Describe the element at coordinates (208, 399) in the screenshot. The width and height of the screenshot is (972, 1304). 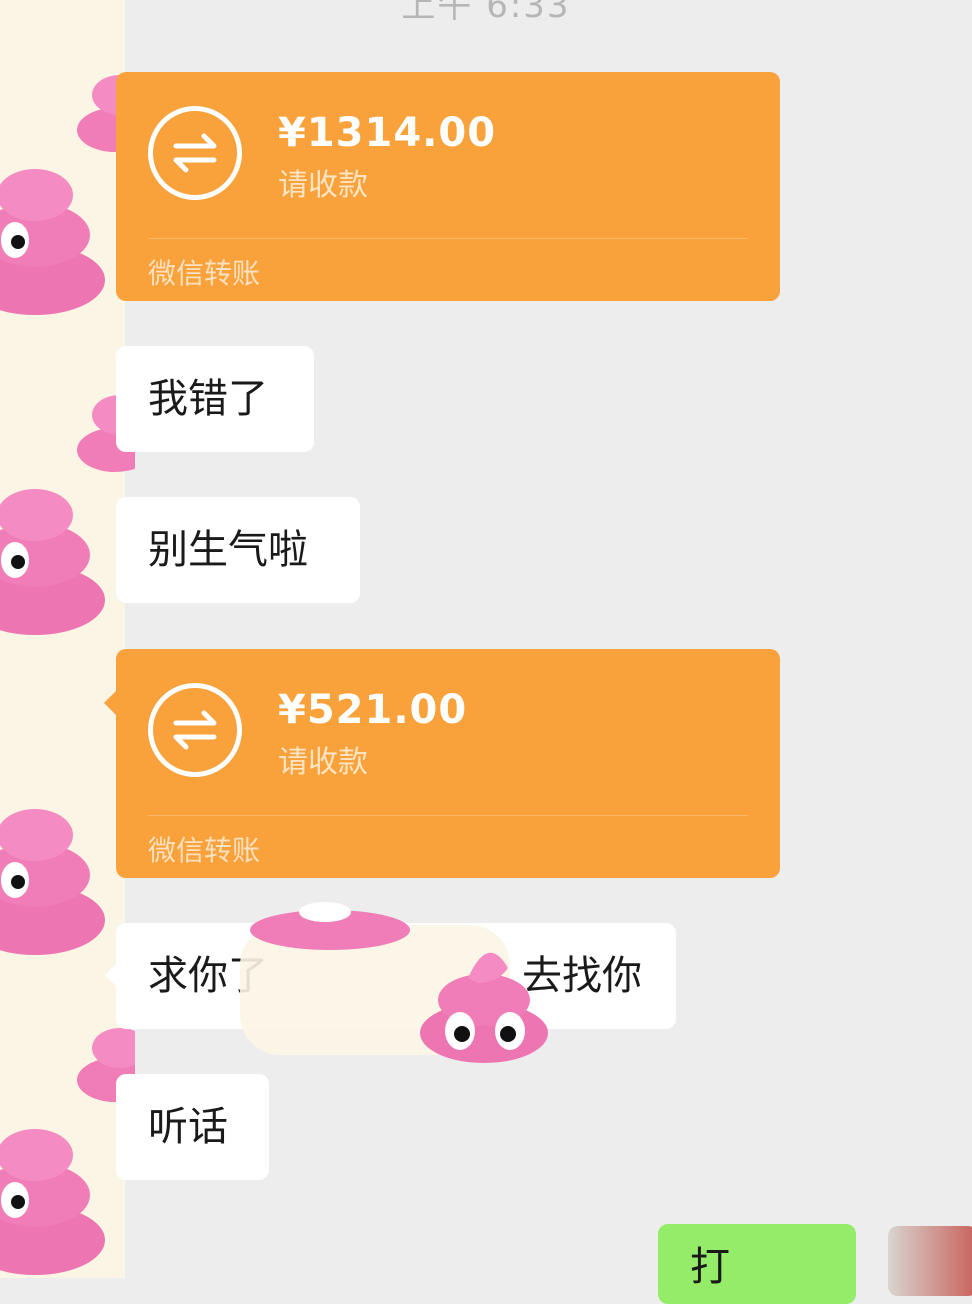
I see `message-text: 我错了` at that location.